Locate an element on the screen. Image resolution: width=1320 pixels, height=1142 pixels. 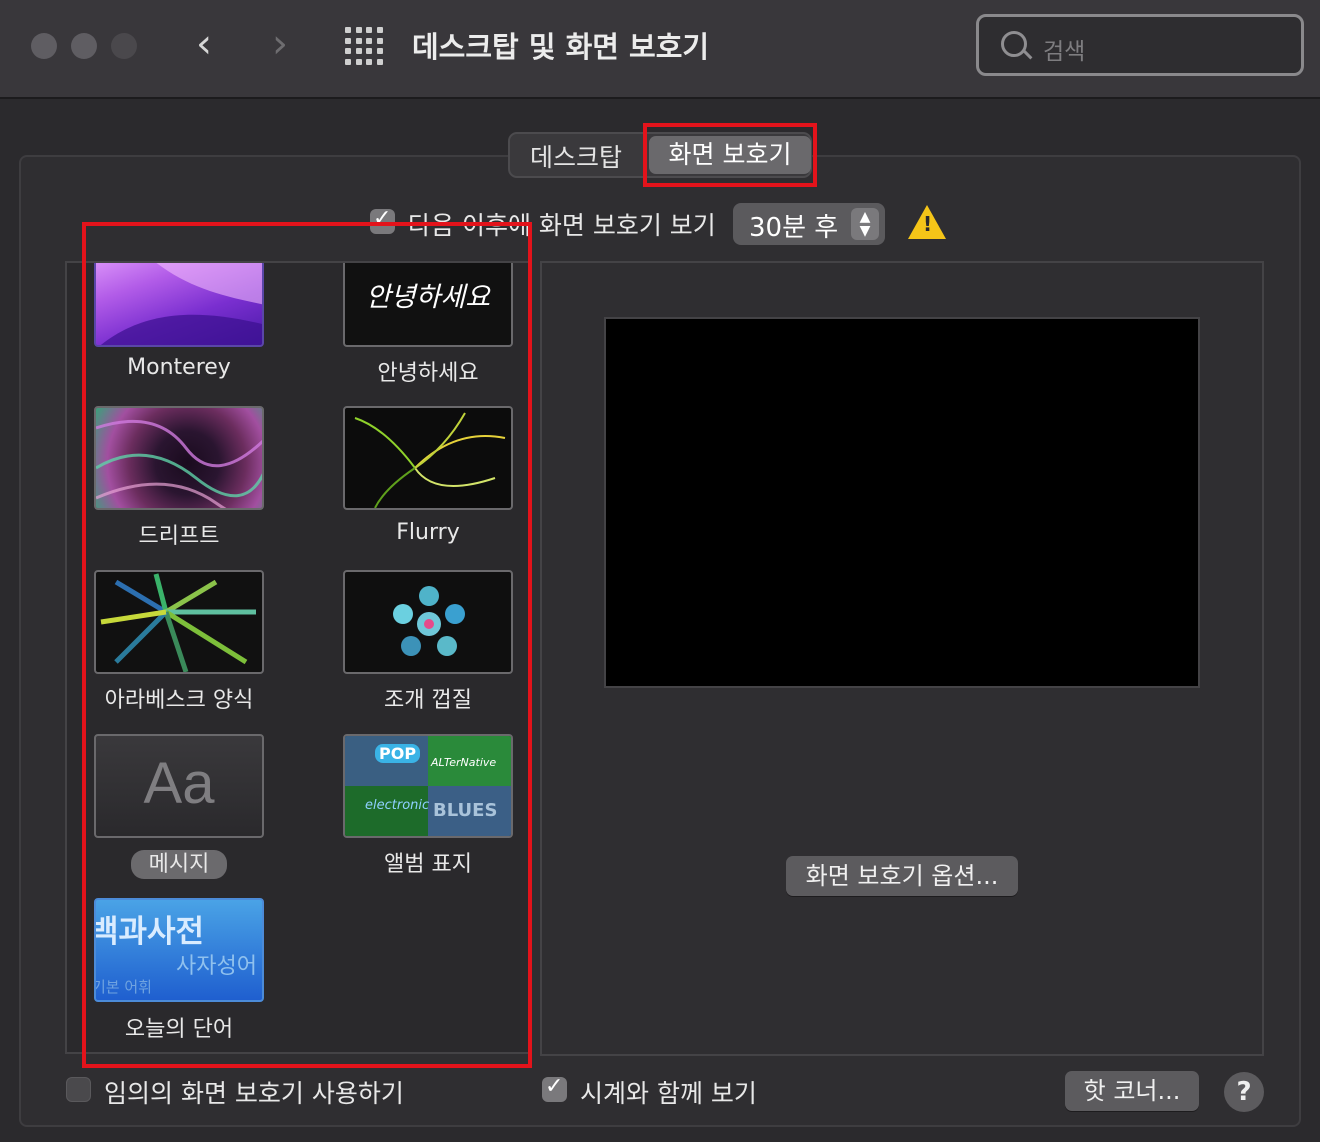
close-window-button is located at coordinates (44, 46).